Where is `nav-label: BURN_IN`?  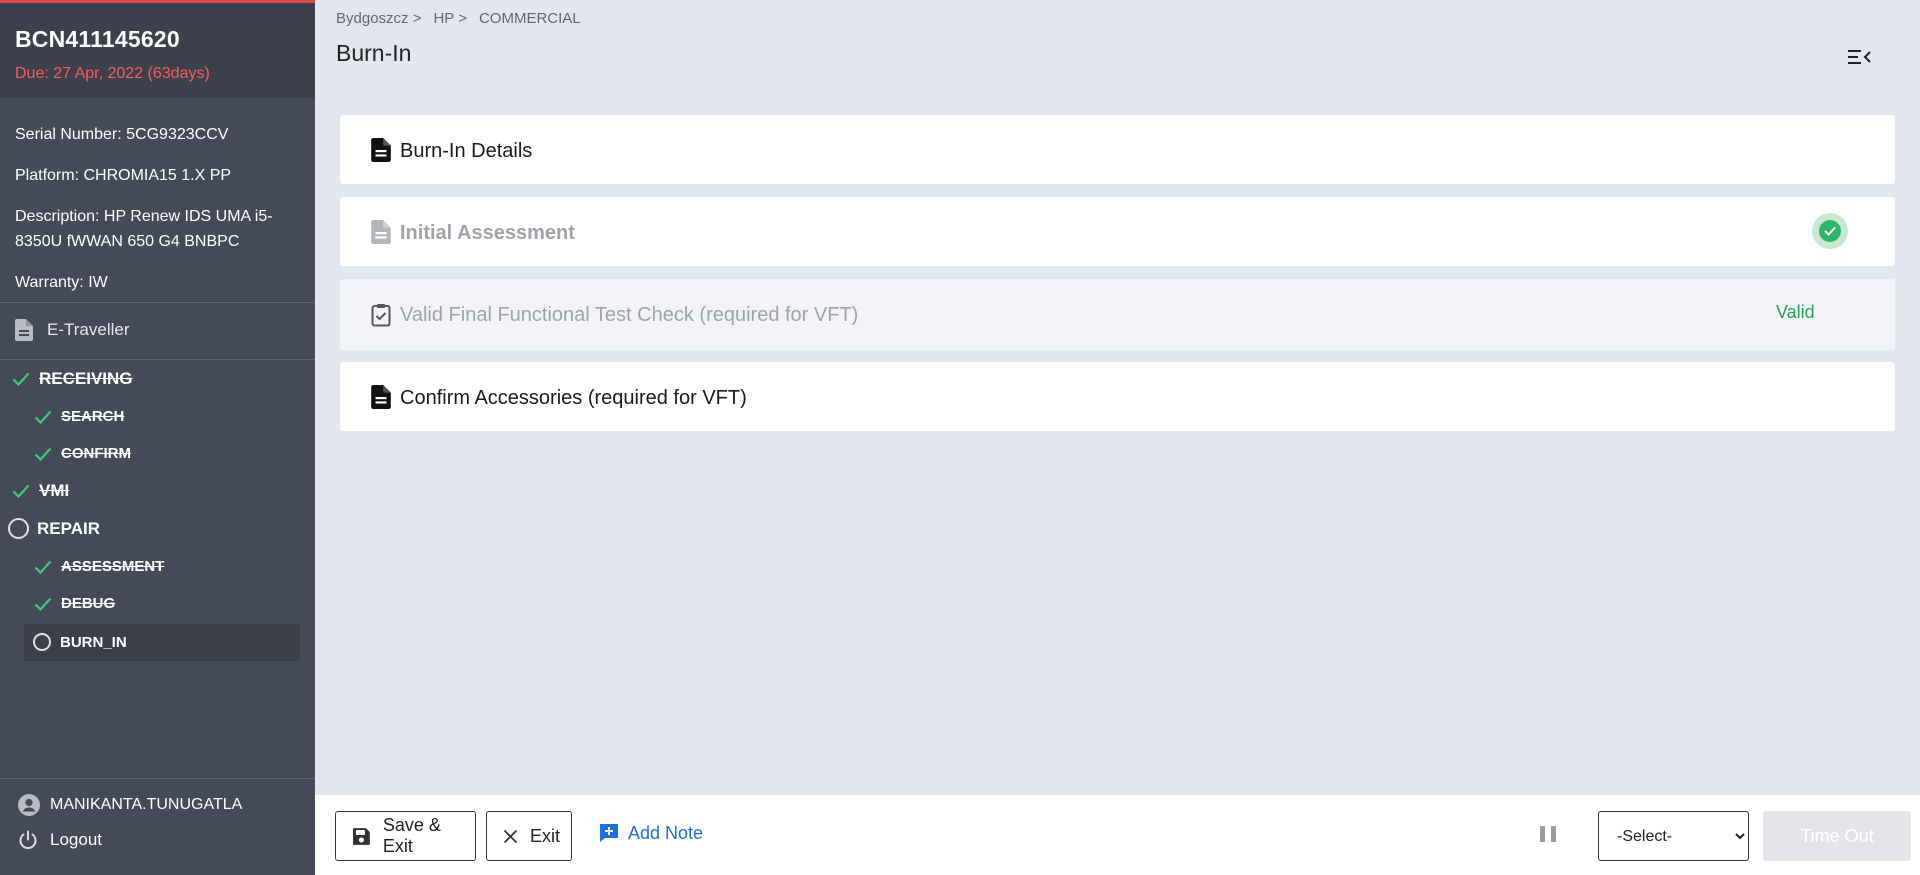 nav-label: BURN_IN is located at coordinates (93, 642).